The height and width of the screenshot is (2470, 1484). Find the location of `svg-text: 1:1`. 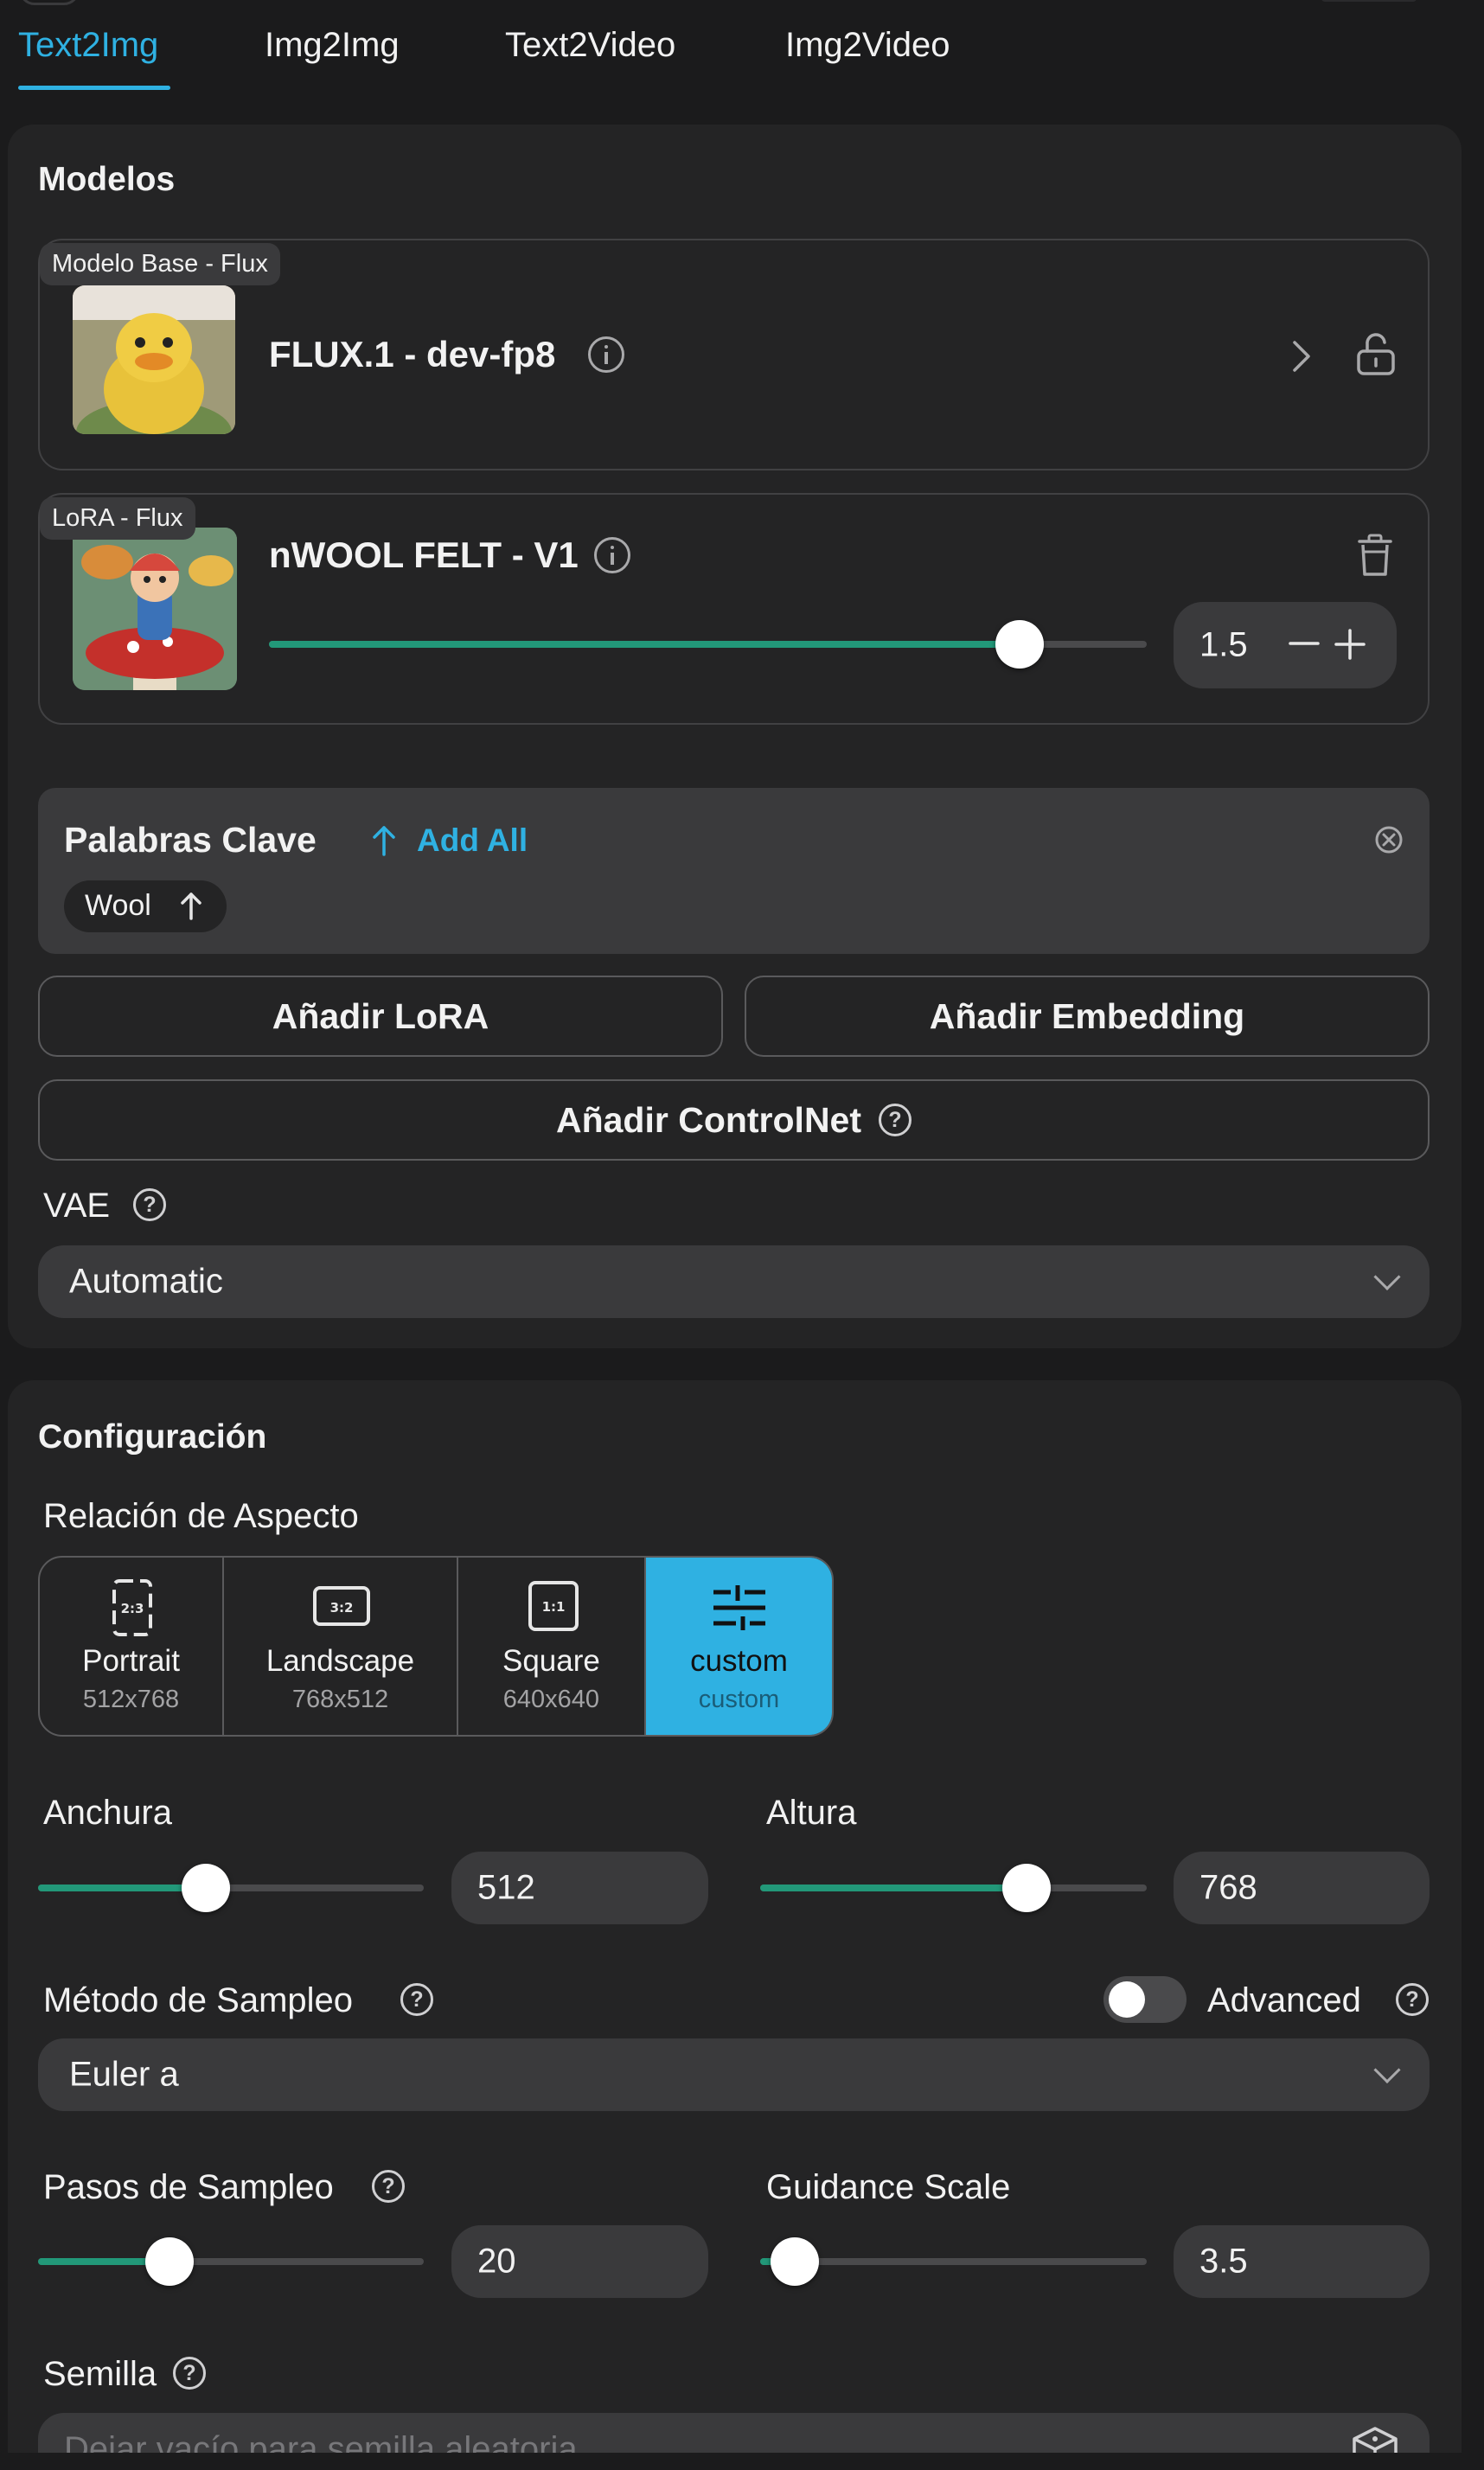

svg-text: 1:1 is located at coordinates (553, 1607).